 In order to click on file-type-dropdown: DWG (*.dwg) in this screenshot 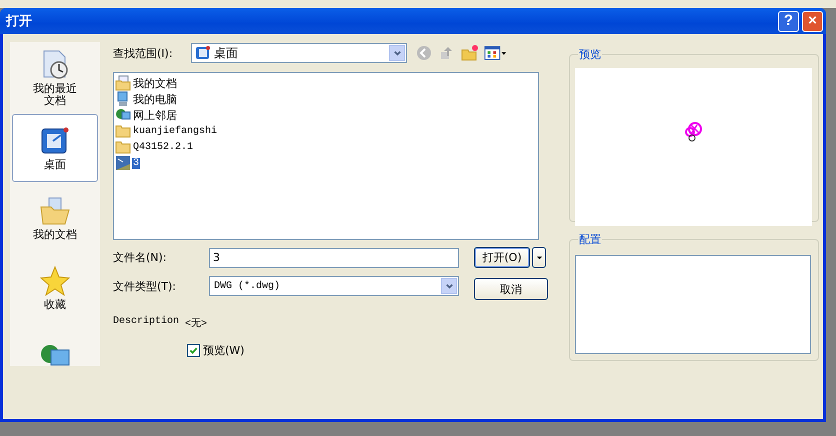, I will do `click(334, 286)`.